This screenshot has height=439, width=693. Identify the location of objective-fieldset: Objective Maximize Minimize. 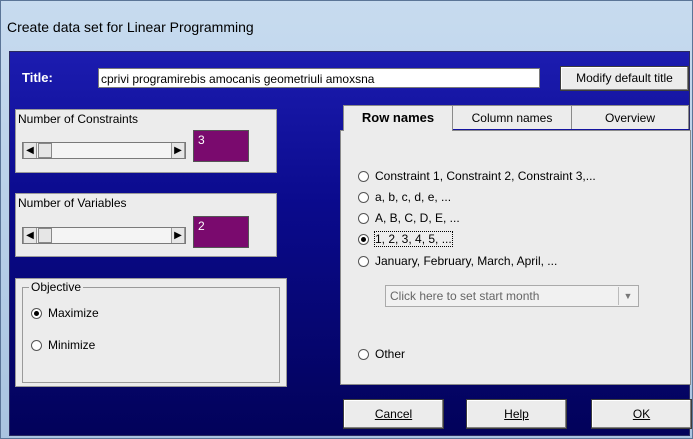
(151, 331).